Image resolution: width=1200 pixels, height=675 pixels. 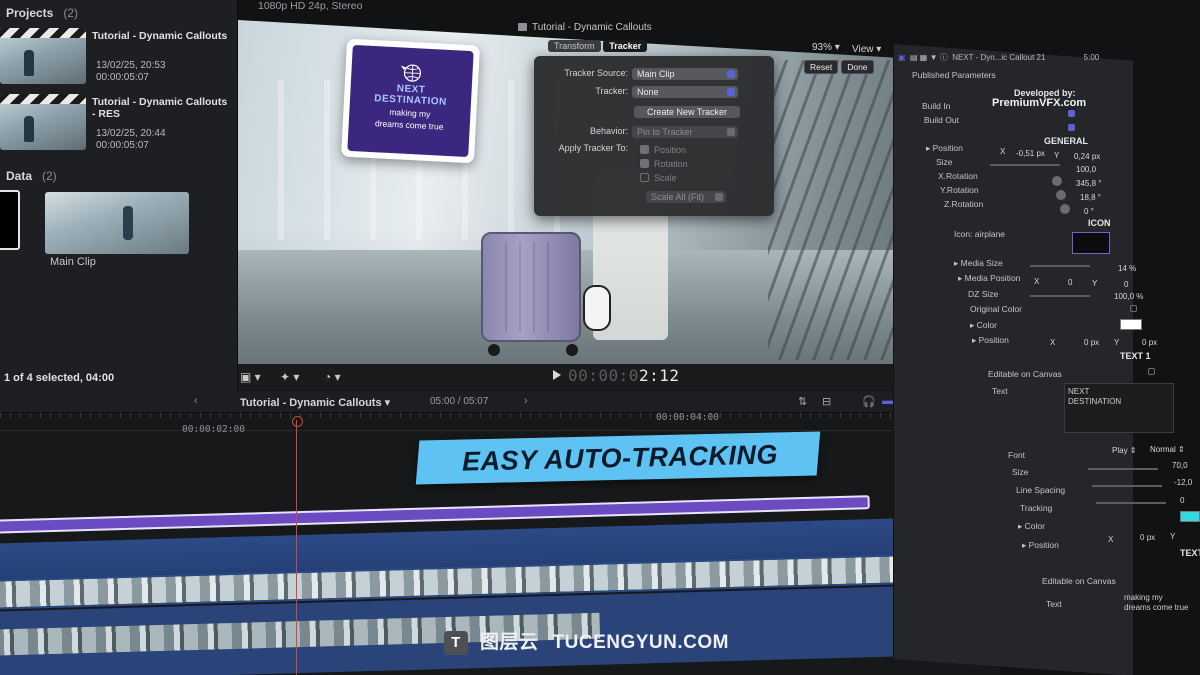 What do you see at coordinates (1065, 209) in the screenshot?
I see `z-rotation-dial` at bounding box center [1065, 209].